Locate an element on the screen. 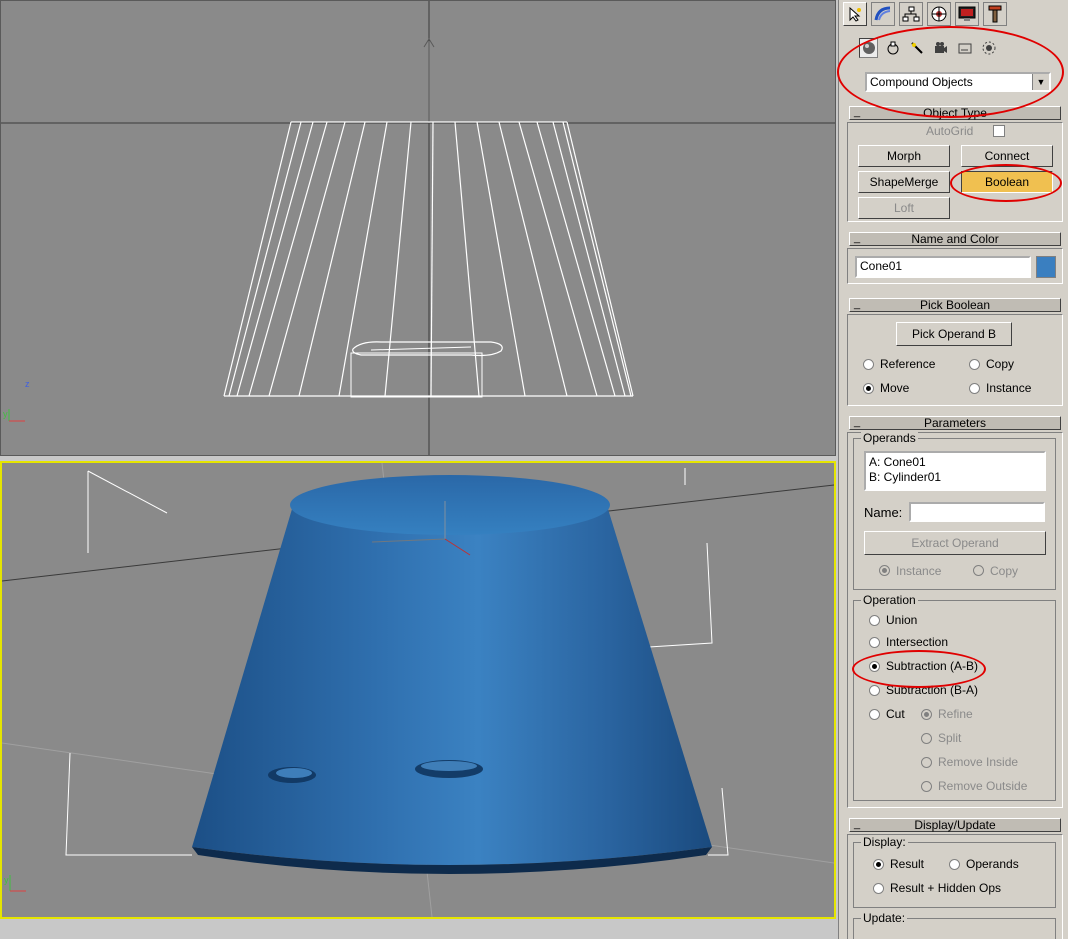  loft-button: Loft is located at coordinates (904, 208).